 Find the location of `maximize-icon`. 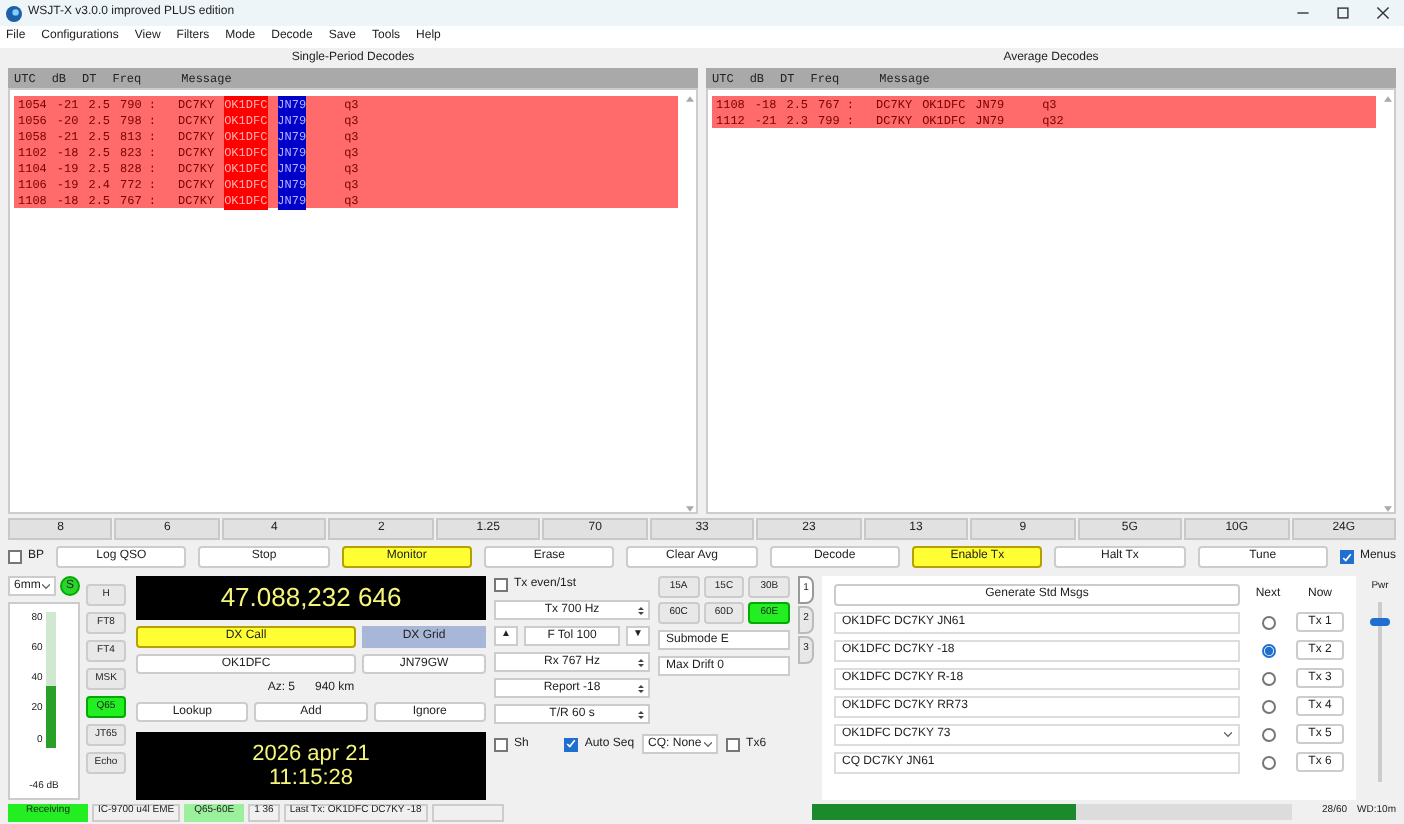

maximize-icon is located at coordinates (1343, 13).